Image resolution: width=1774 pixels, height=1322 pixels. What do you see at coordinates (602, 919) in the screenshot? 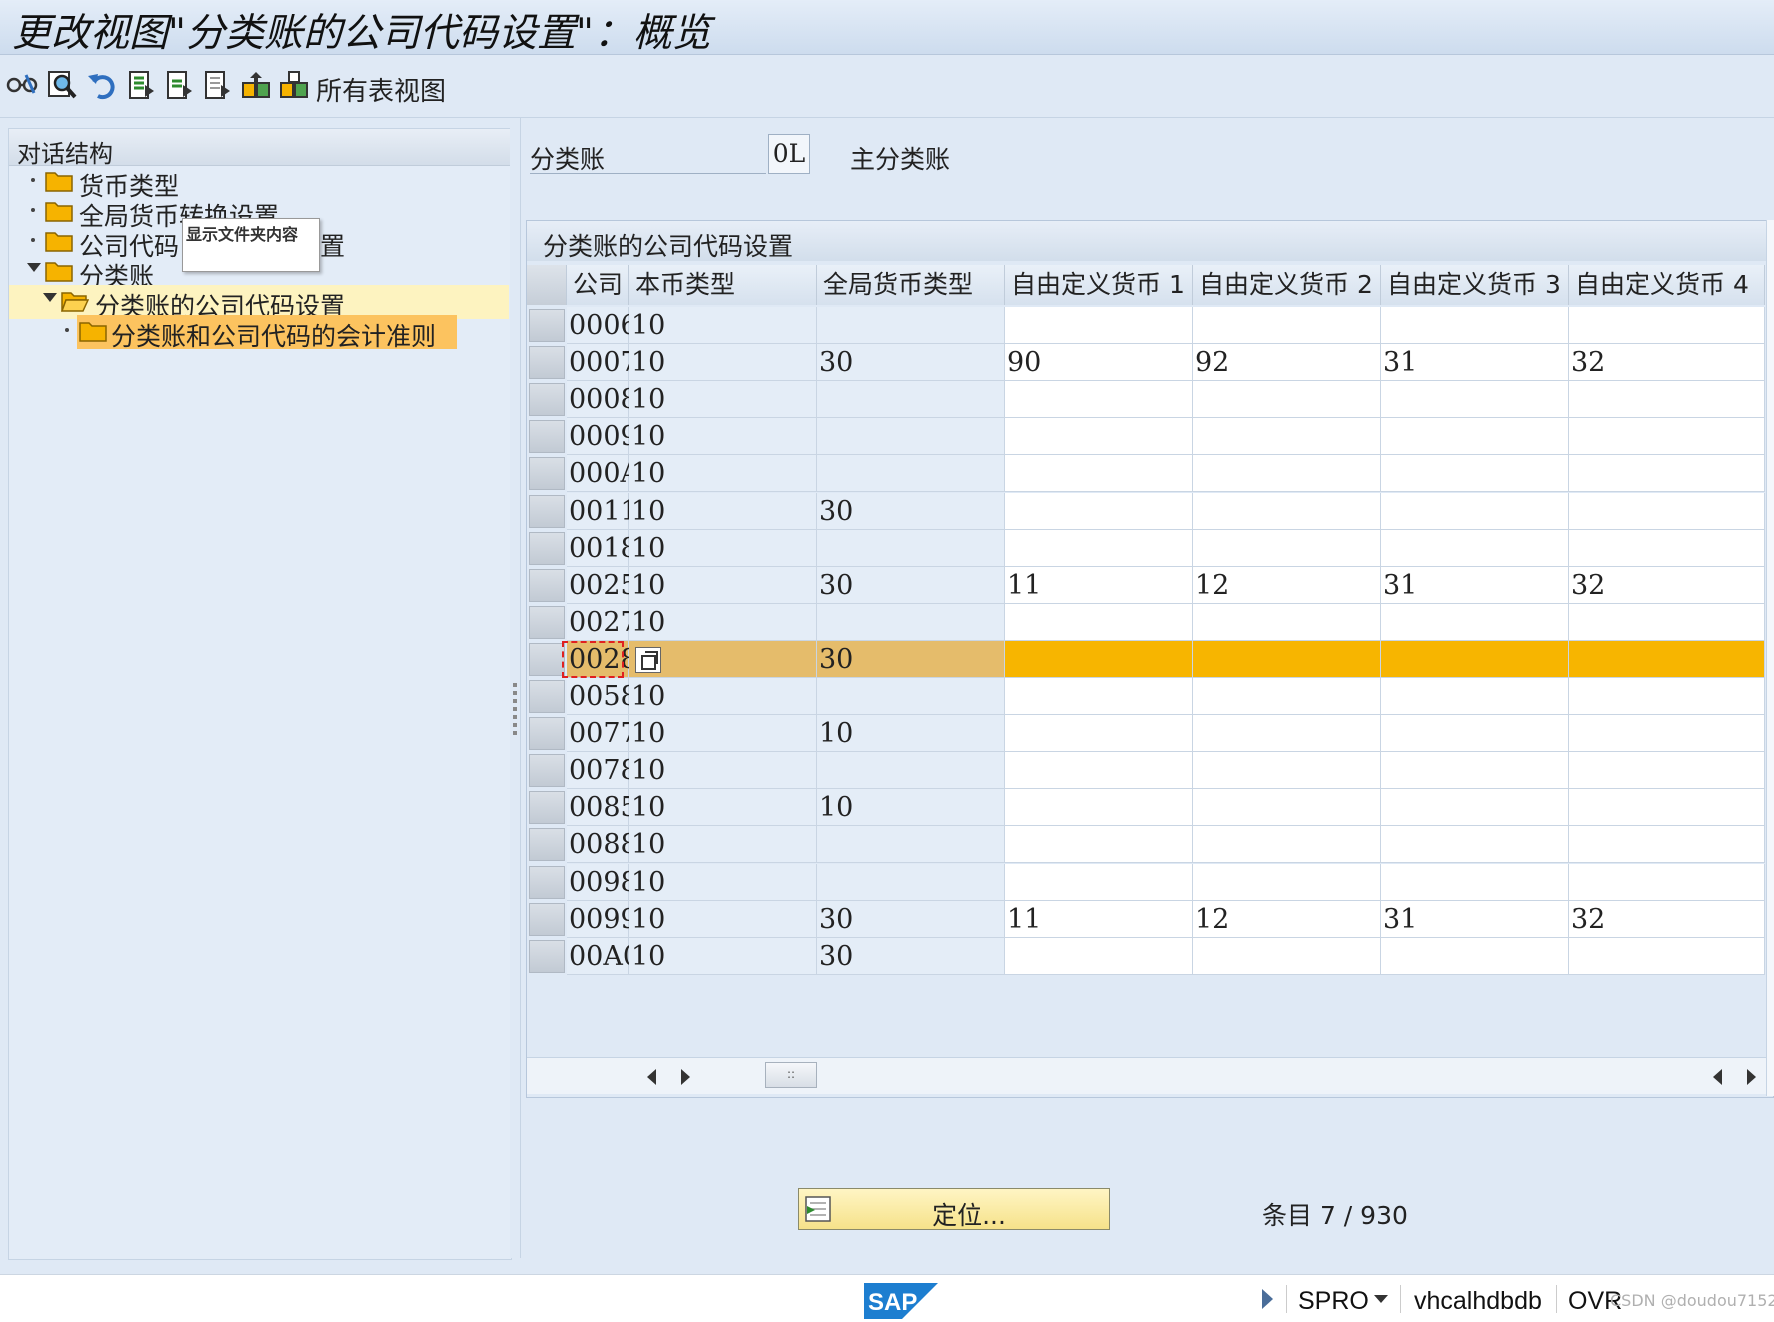
I see `cell-company: 0099` at bounding box center [602, 919].